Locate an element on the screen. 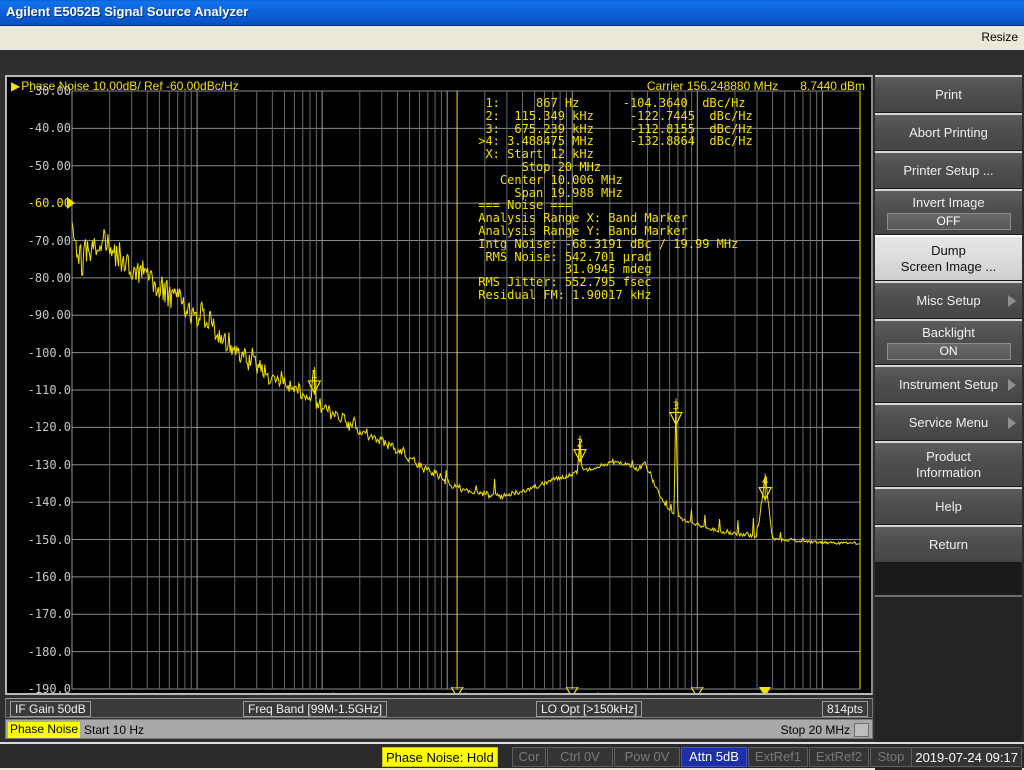 The width and height of the screenshot is (1024, 770). y-axis-tick-label: -180.0 is located at coordinates (49, 651).